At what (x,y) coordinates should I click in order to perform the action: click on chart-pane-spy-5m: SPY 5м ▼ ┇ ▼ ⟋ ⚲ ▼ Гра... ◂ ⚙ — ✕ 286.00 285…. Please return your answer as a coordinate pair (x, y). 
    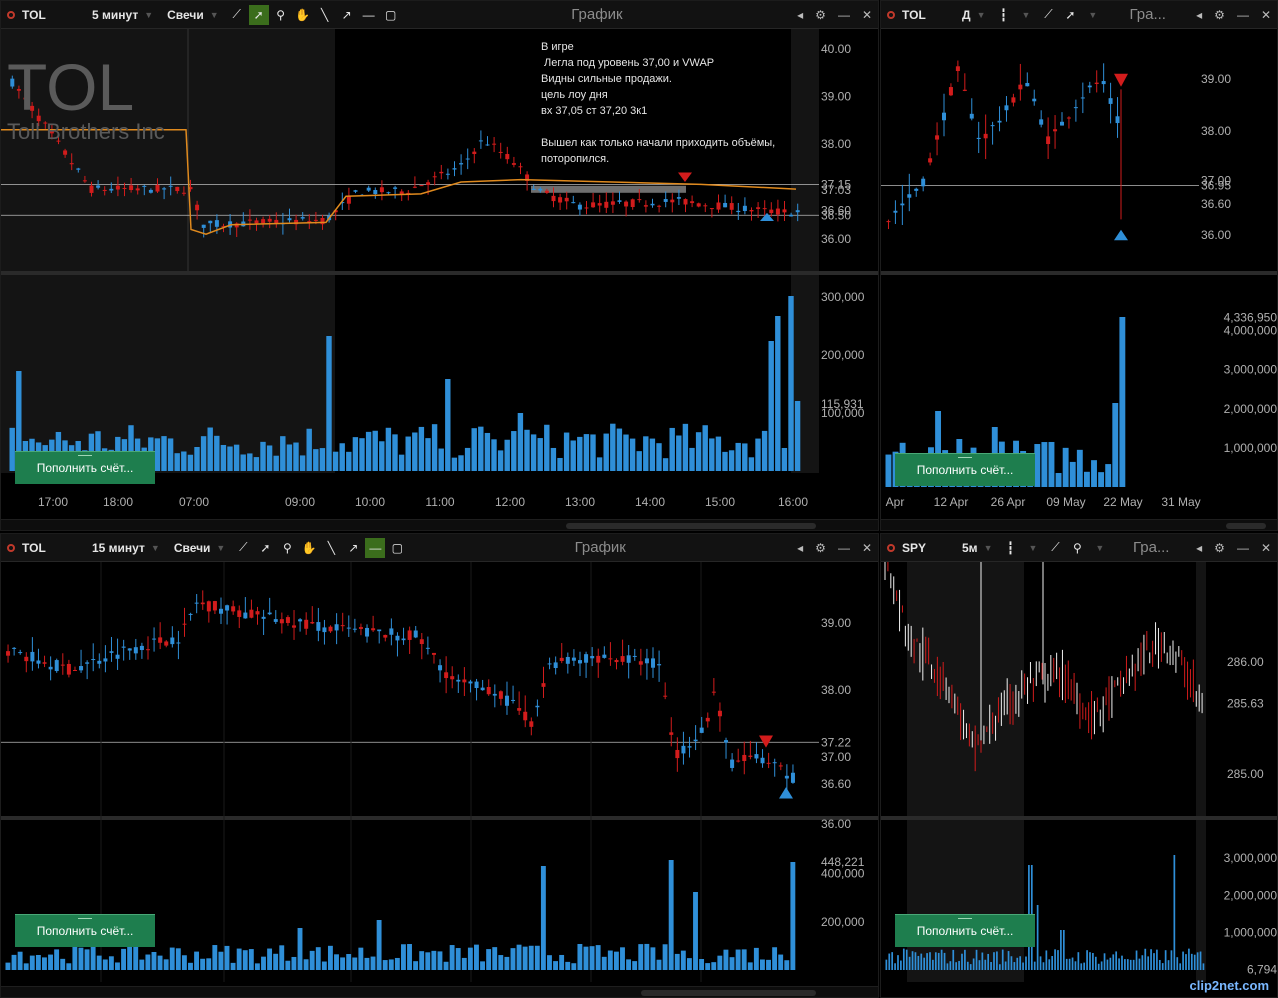
    Looking at the image, I should click on (1079, 765).